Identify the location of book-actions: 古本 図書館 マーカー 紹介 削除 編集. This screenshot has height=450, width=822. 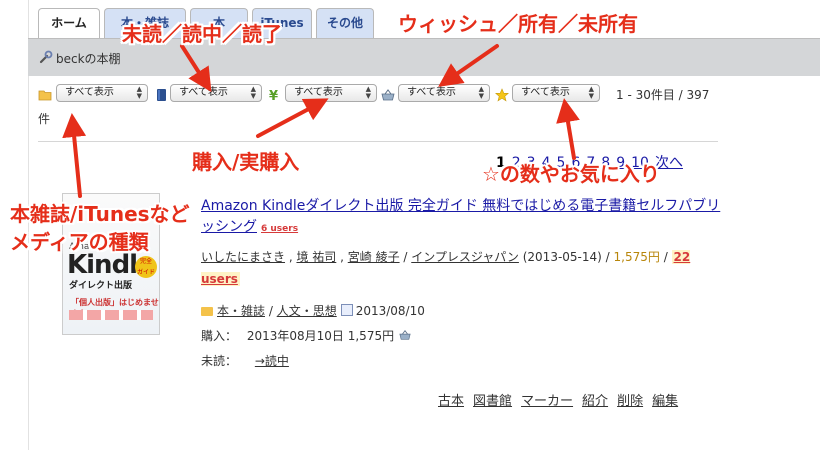
(562, 399).